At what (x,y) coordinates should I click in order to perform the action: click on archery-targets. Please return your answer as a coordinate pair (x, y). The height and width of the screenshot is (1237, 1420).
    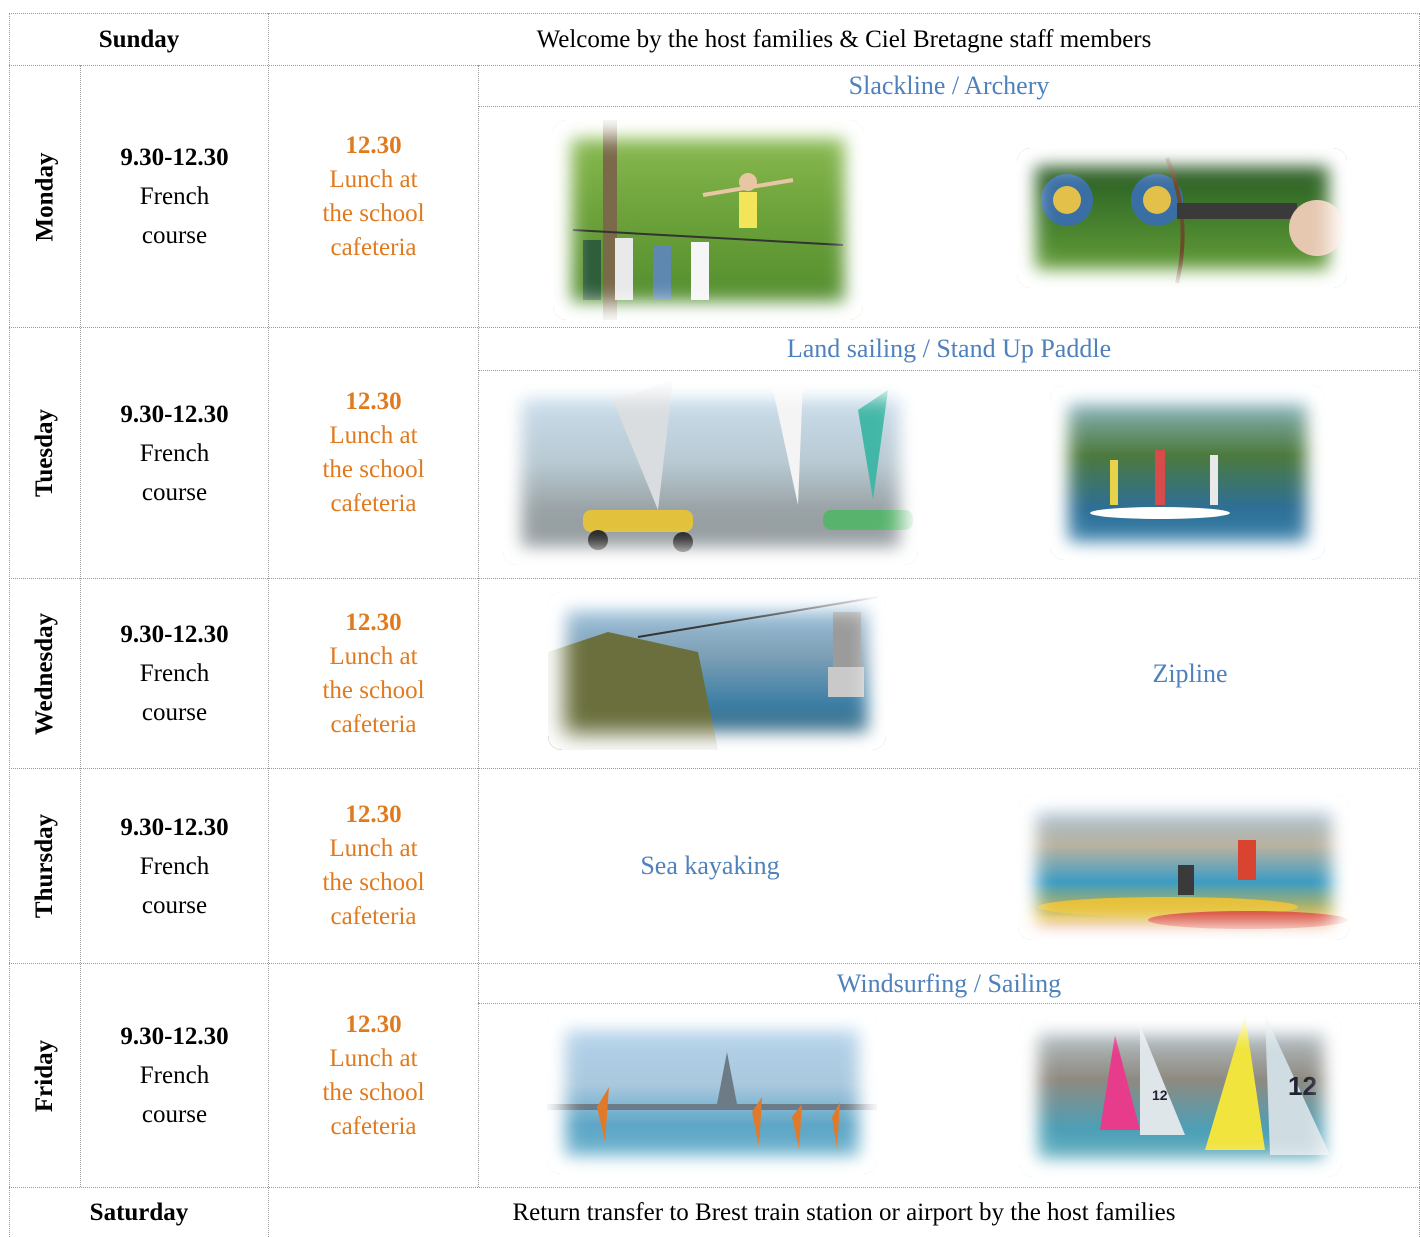
    Looking at the image, I should click on (1193, 220).